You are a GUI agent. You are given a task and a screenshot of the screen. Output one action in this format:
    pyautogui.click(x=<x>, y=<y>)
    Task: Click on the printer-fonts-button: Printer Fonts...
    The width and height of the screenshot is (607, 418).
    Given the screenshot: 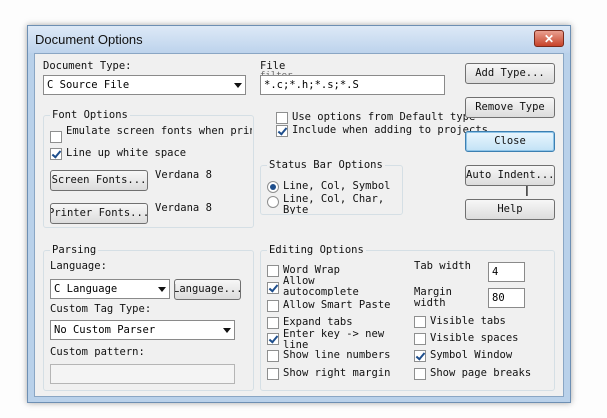 What is the action you would take?
    pyautogui.click(x=99, y=213)
    